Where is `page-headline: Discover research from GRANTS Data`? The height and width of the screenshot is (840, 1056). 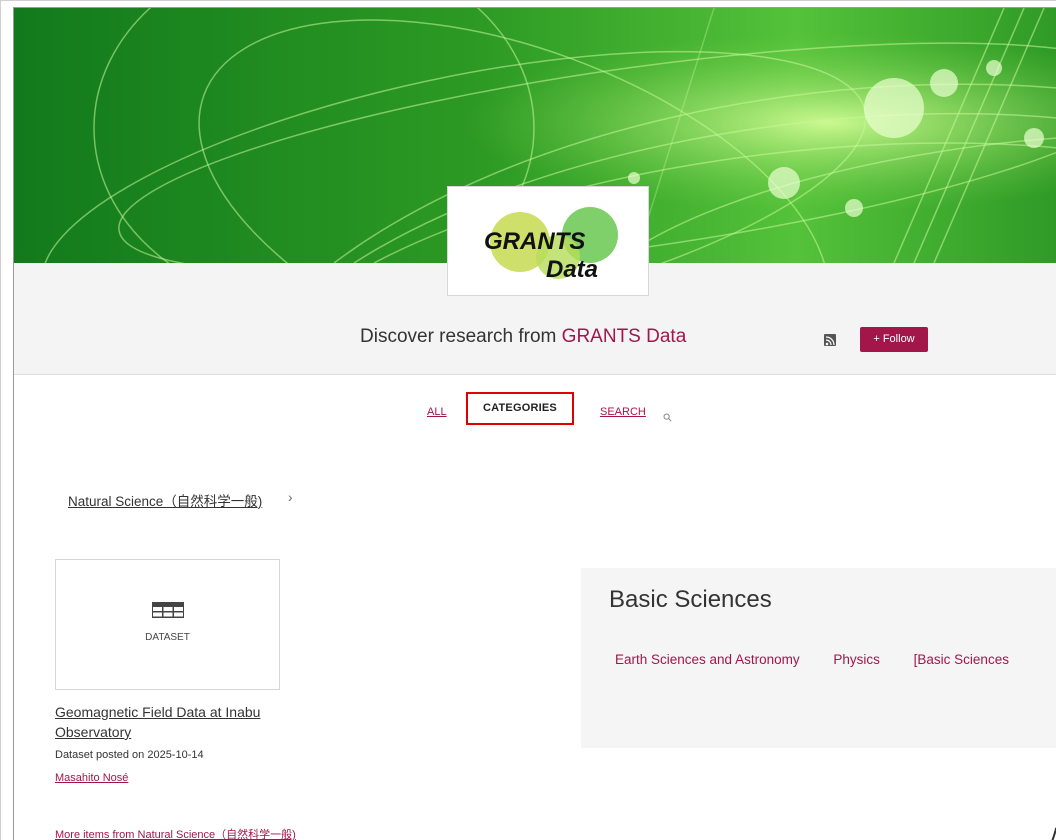 page-headline: Discover research from GRANTS Data is located at coordinates (523, 337).